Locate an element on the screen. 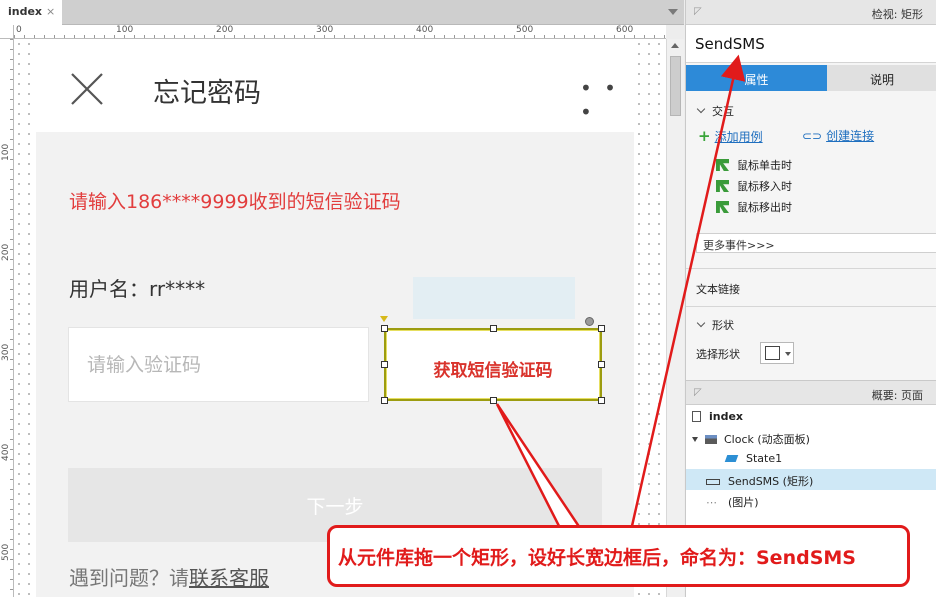 The height and width of the screenshot is (597, 936). tab-label: index is located at coordinates (25, 11).